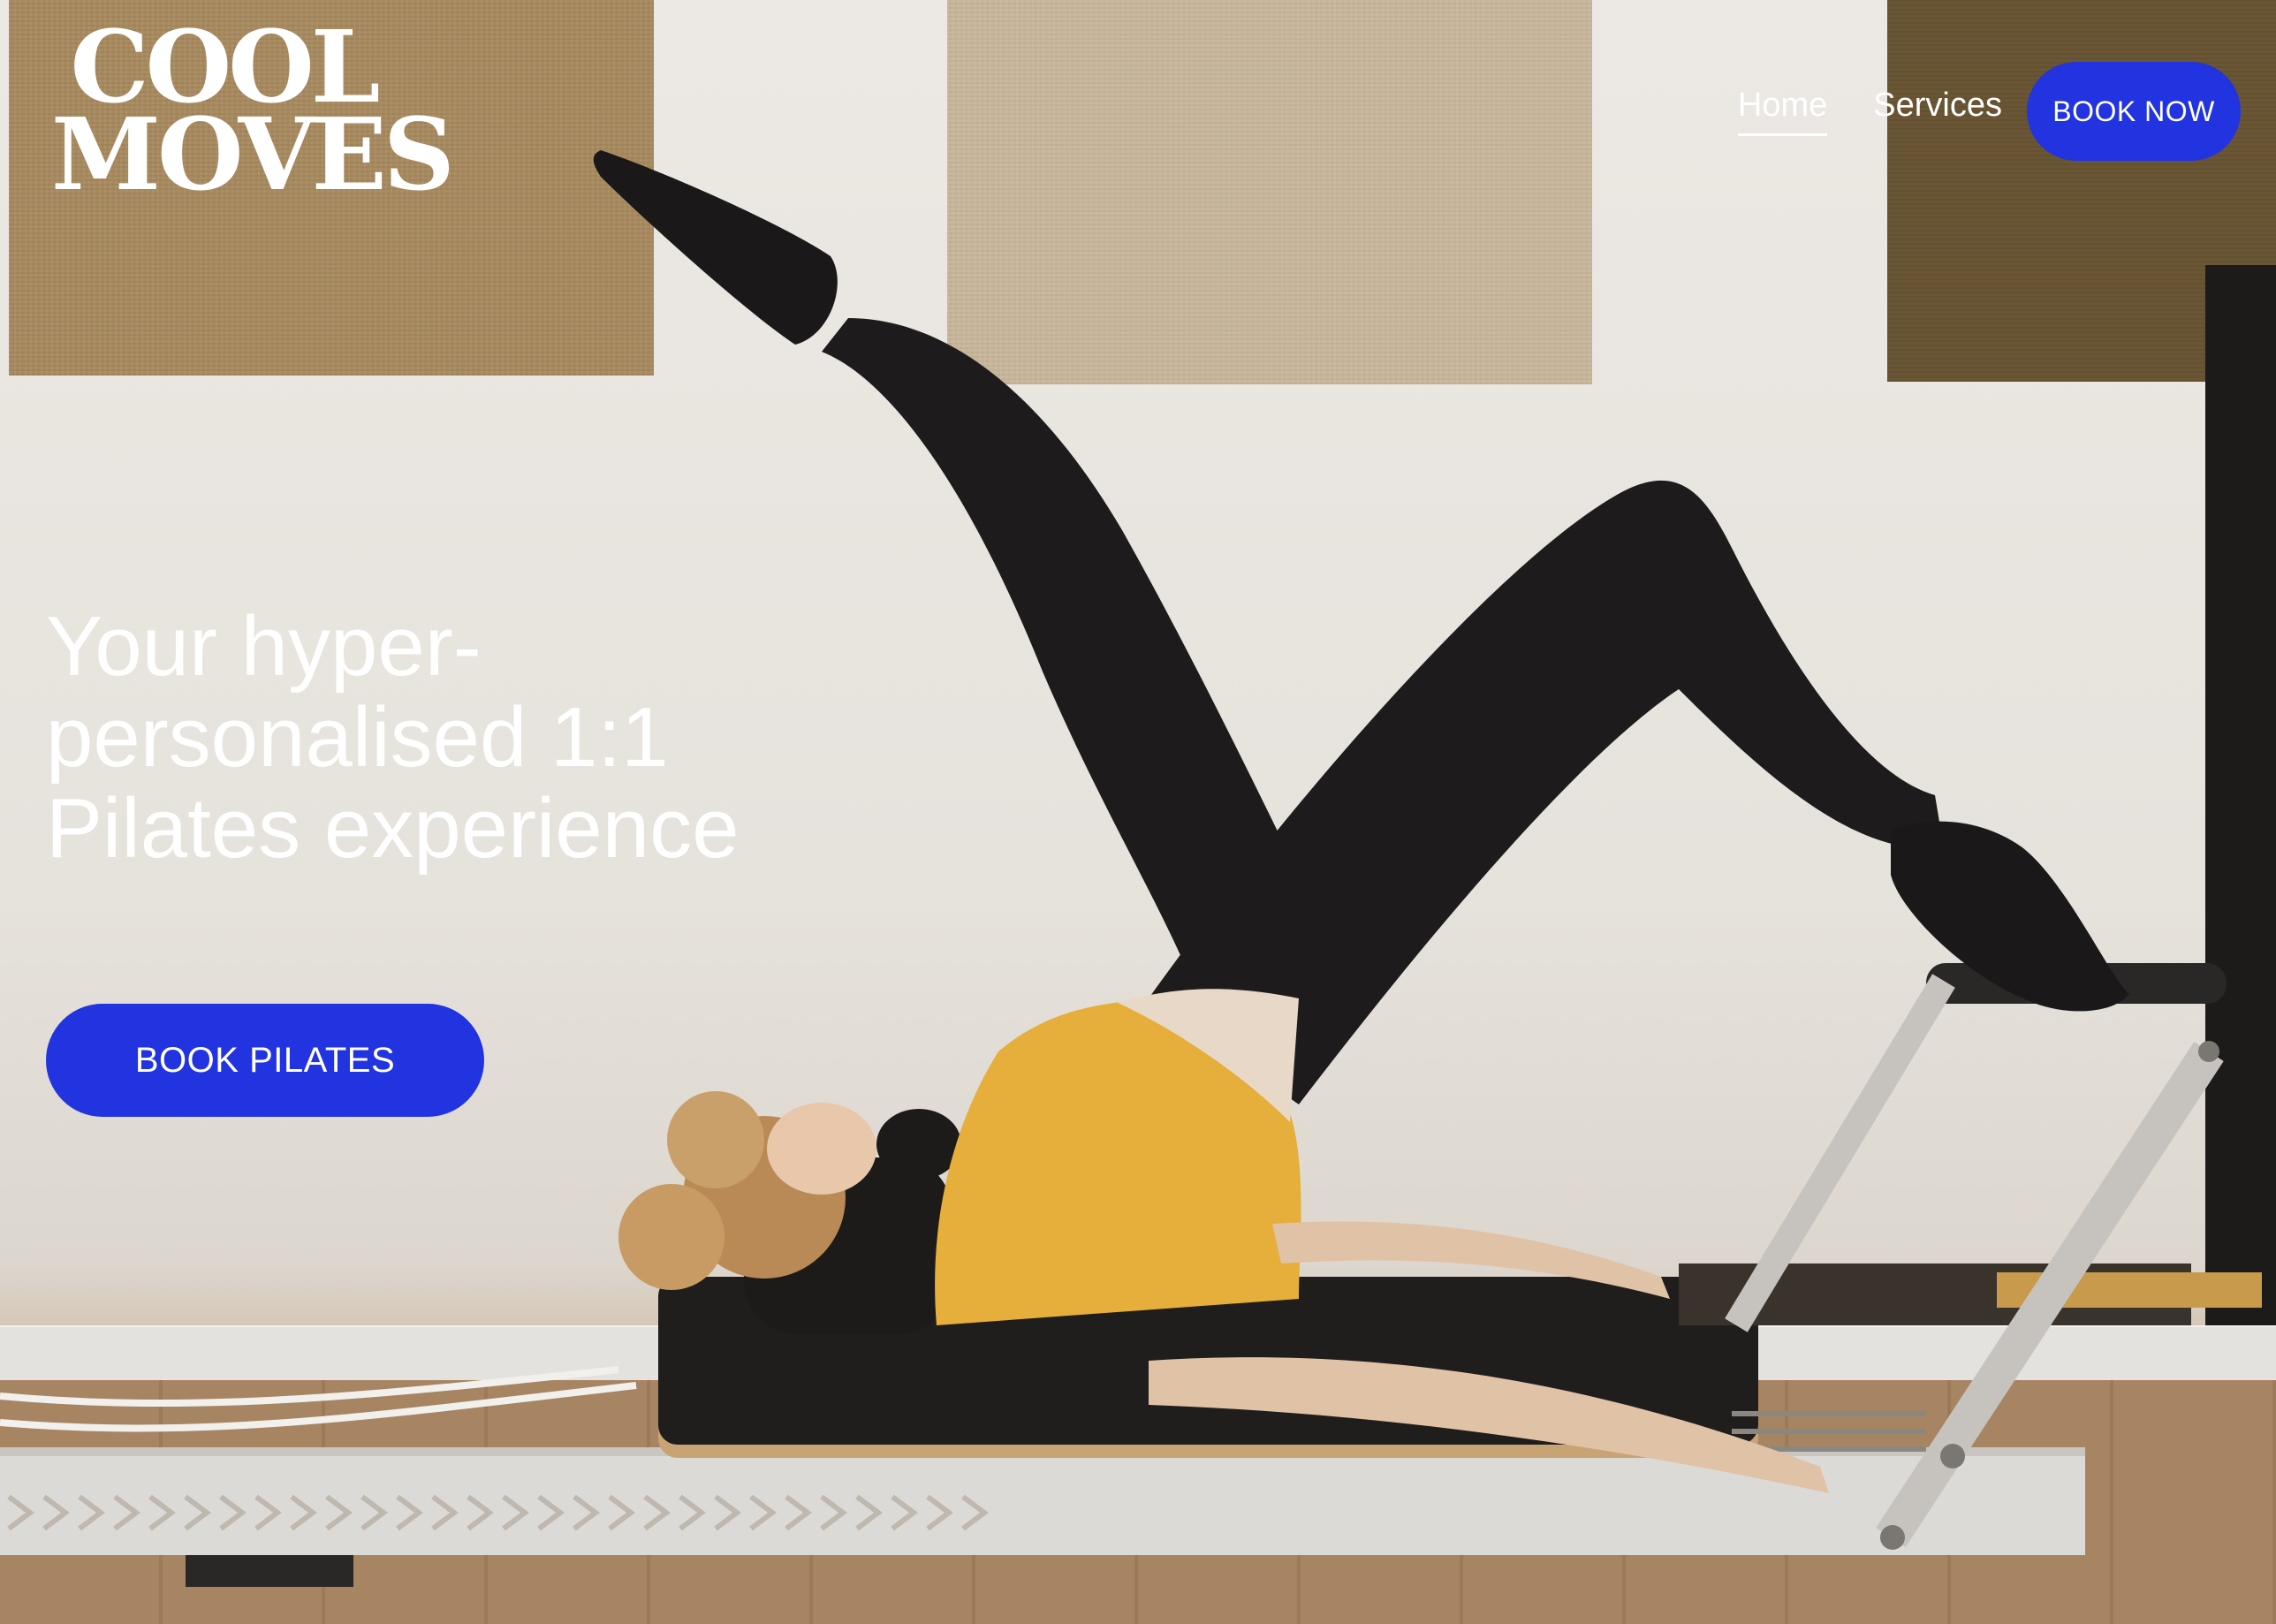 The image size is (2276, 1624). What do you see at coordinates (1937, 111) in the screenshot?
I see `nav-link-services: Services` at bounding box center [1937, 111].